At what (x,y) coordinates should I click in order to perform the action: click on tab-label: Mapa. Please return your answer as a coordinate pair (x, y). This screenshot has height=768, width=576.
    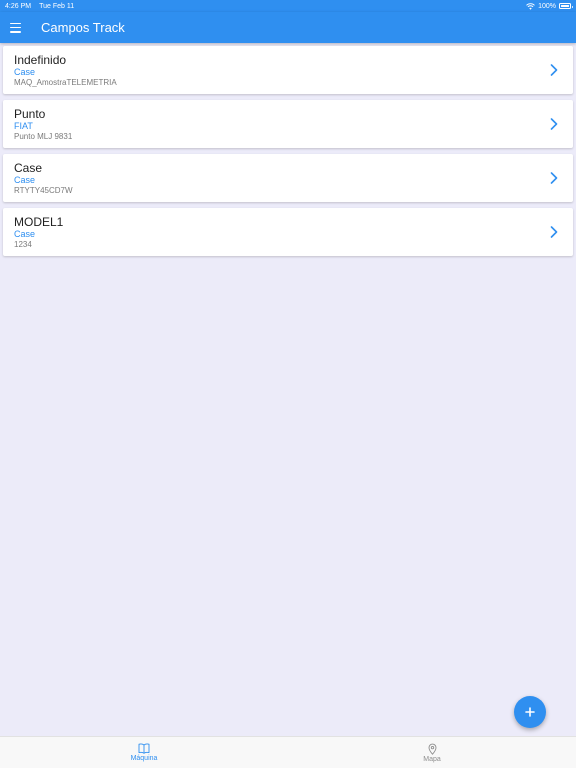
    Looking at the image, I should click on (432, 759).